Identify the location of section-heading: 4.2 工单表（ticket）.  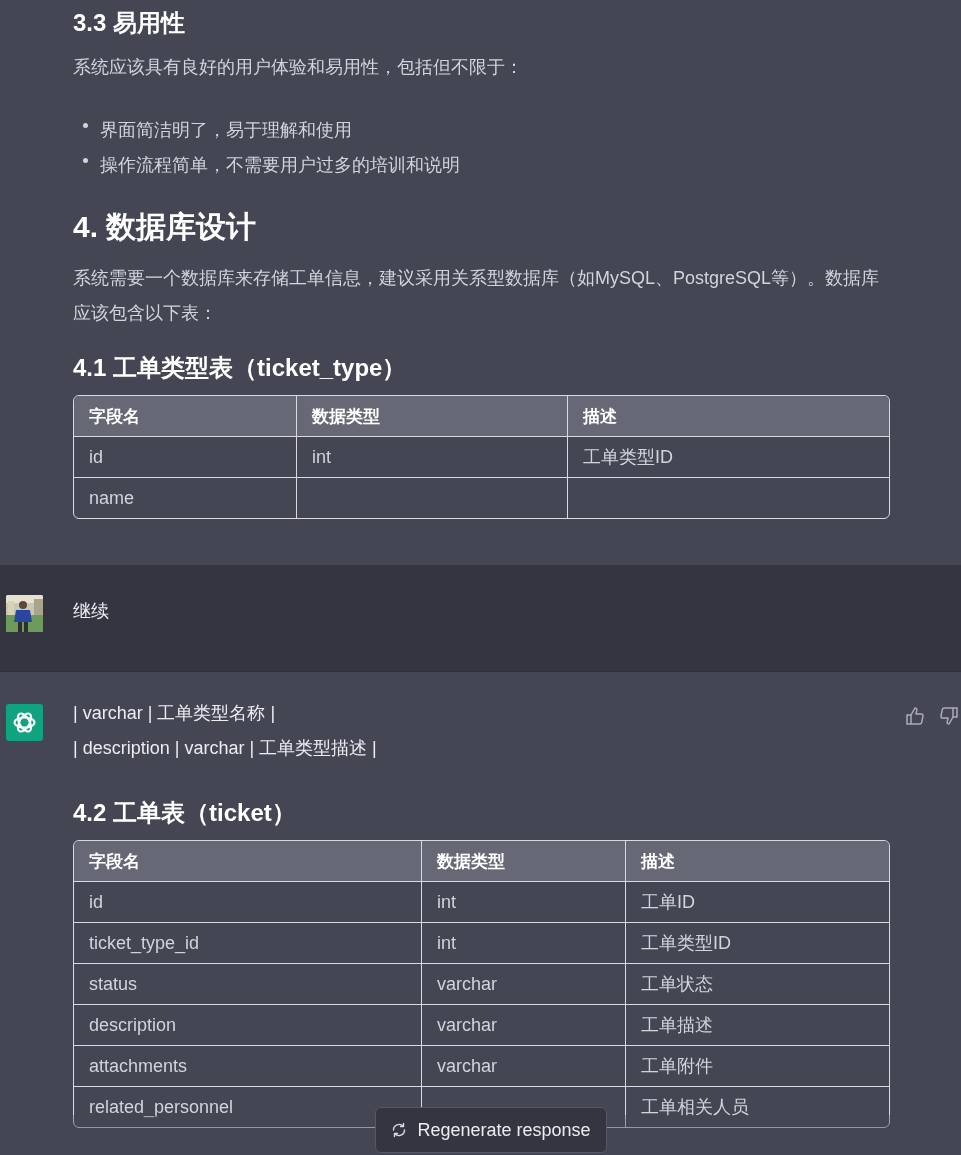
(185, 813).